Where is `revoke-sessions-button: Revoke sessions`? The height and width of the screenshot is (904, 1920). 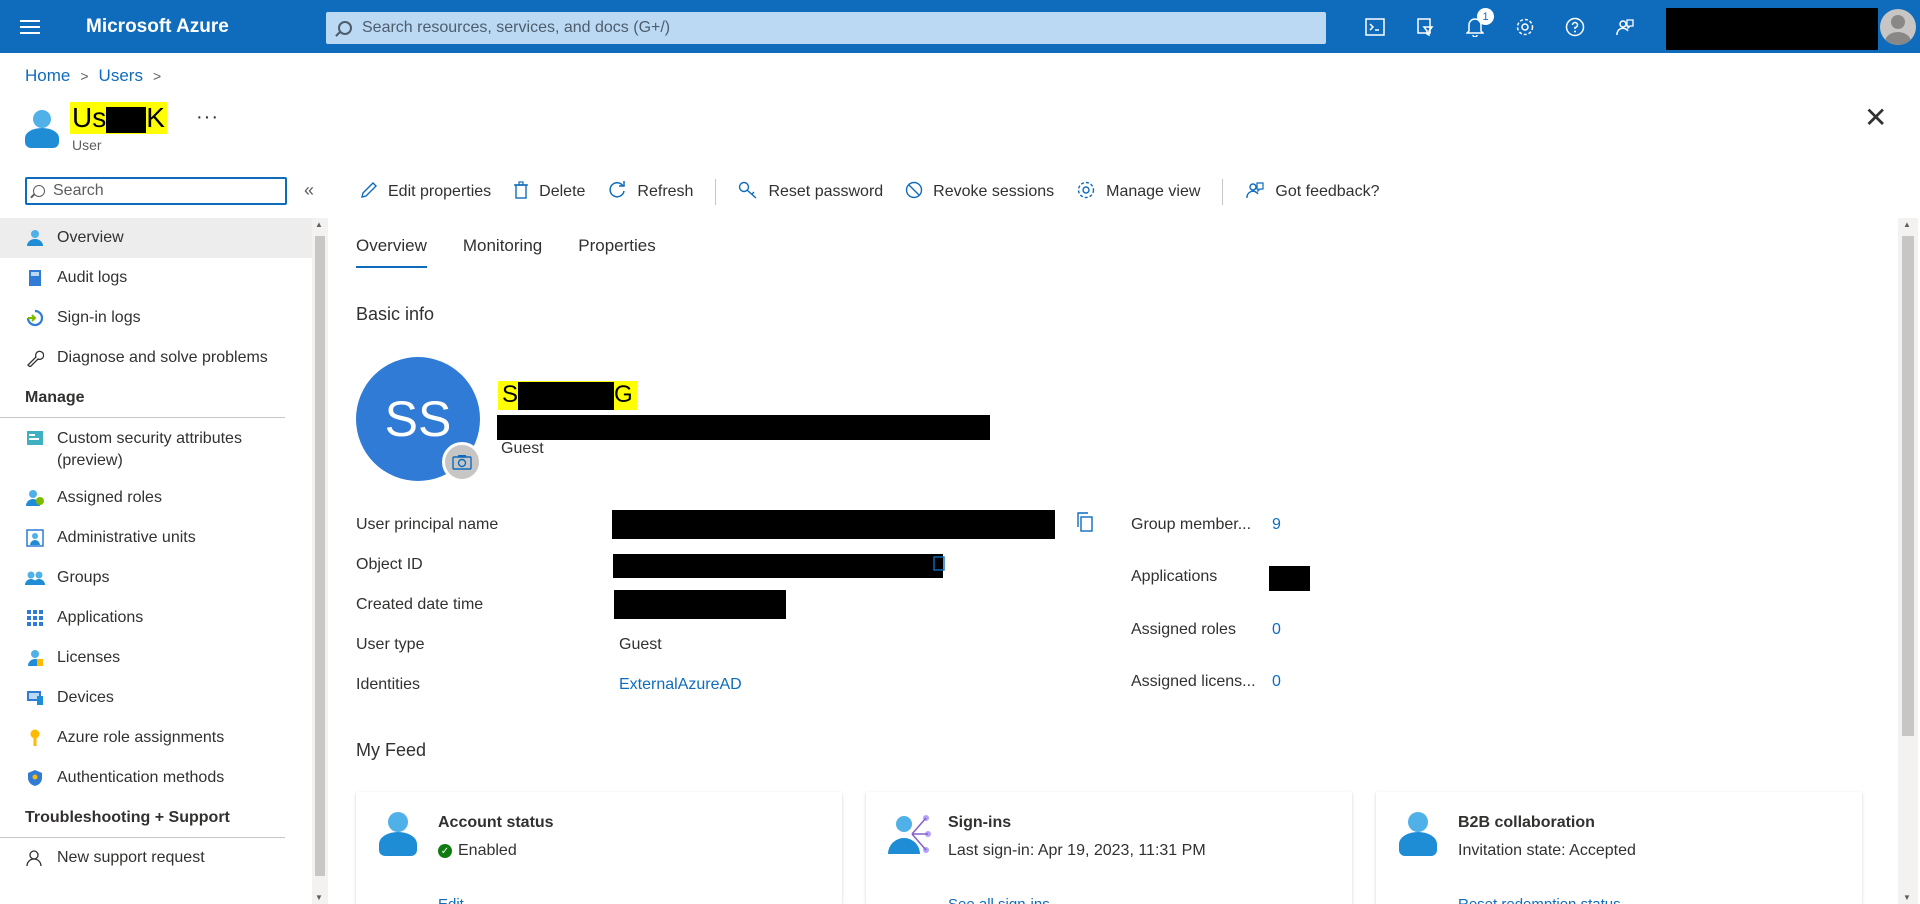
revoke-sessions-button: Revoke sessions is located at coordinates (979, 192).